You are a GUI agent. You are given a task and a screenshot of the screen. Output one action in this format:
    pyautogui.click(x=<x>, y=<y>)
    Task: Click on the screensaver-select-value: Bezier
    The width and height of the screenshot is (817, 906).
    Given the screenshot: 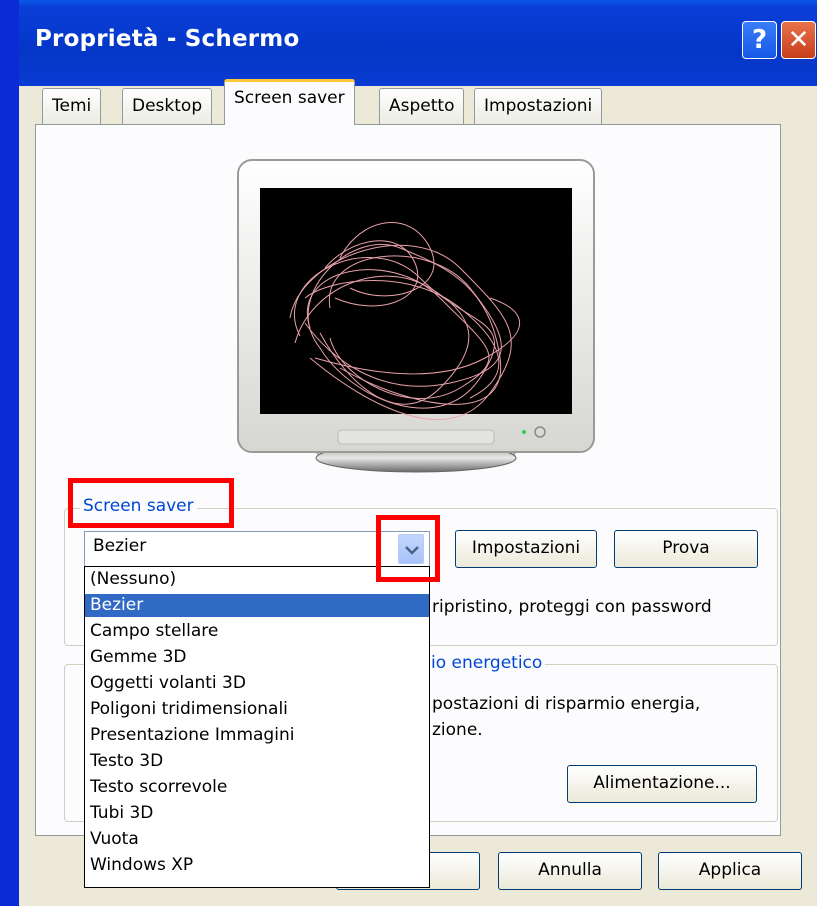 What is the action you would take?
    pyautogui.click(x=120, y=546)
    